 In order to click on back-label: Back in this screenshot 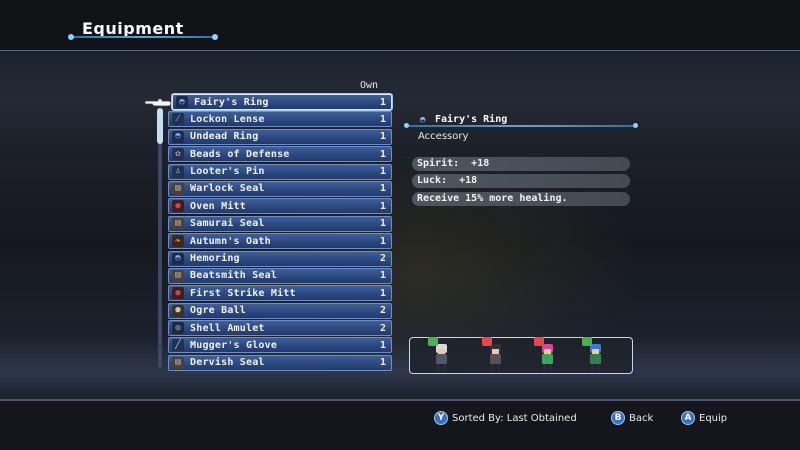, I will do `click(641, 418)`.